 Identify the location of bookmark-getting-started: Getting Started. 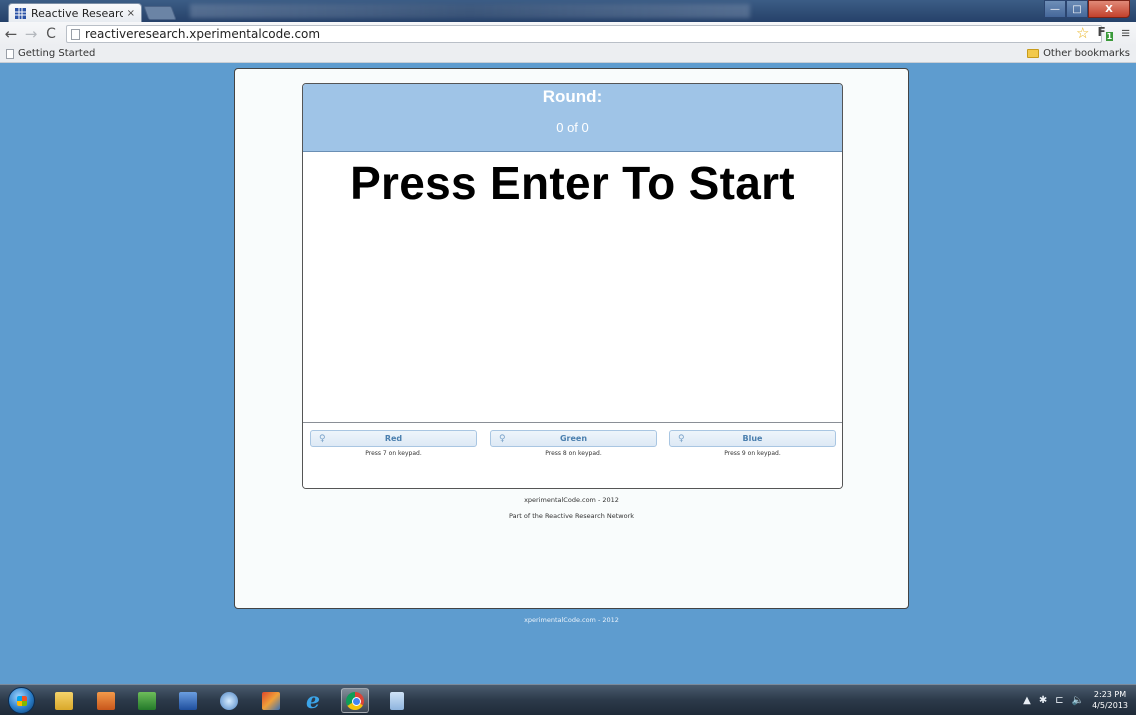
(50, 53).